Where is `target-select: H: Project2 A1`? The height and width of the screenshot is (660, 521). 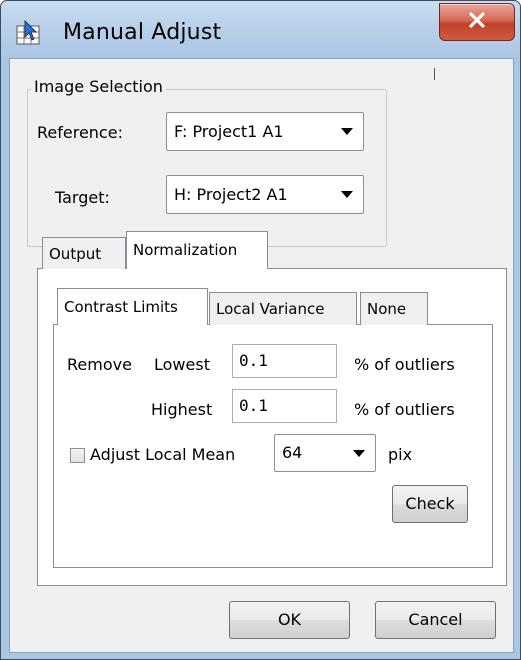 target-select: H: Project2 A1 is located at coordinates (265, 194).